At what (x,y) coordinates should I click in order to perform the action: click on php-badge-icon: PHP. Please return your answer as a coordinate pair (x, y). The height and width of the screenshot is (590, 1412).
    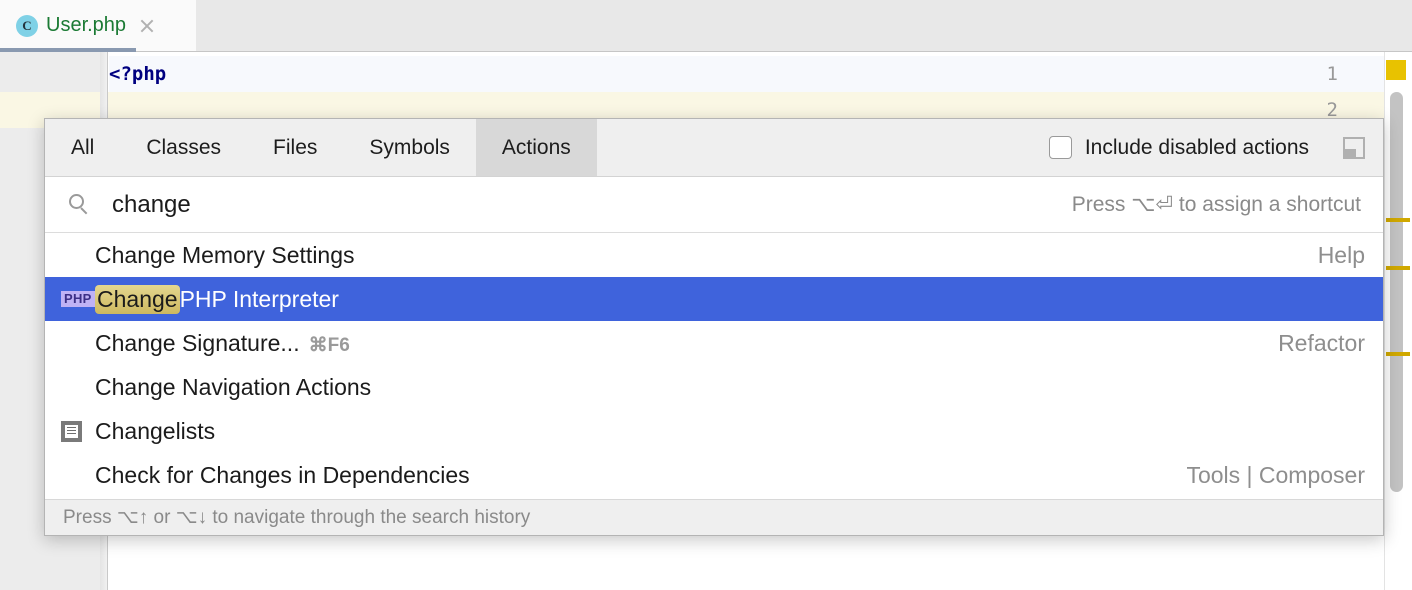
    Looking at the image, I should click on (78, 299).